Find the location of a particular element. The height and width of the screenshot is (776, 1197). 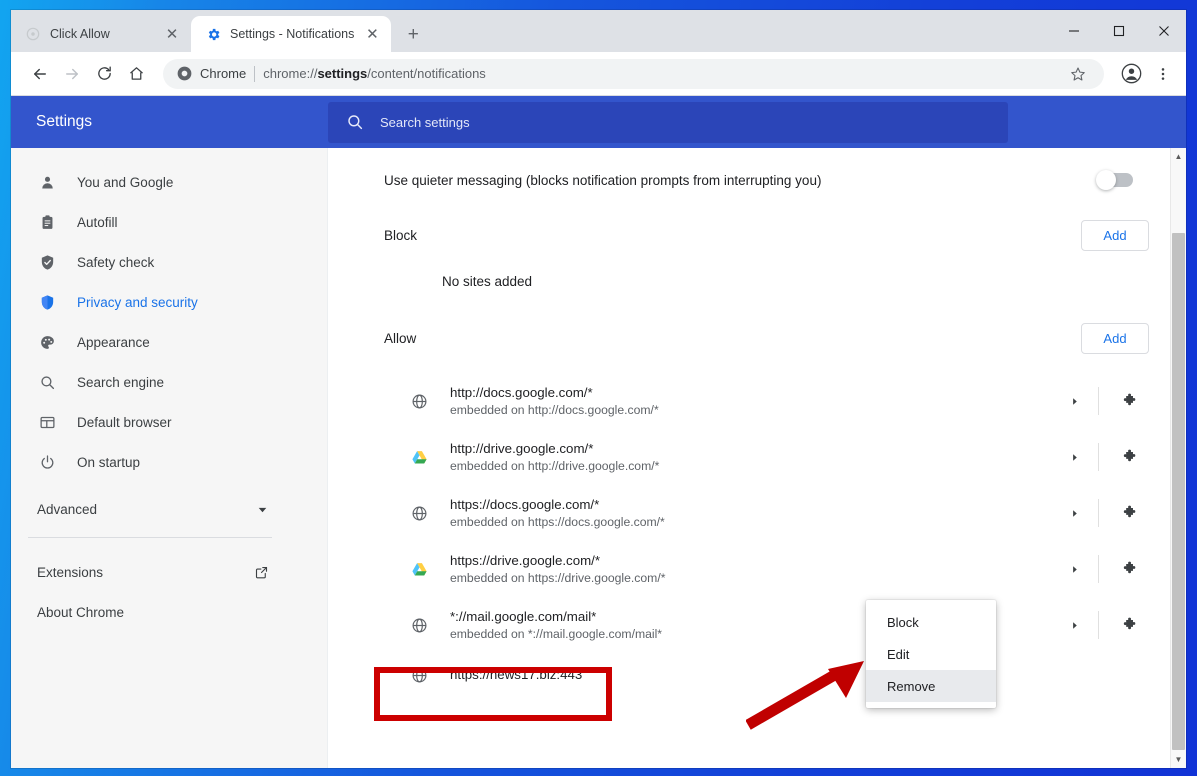

search-settings-input: Search settings is located at coordinates (668, 122).